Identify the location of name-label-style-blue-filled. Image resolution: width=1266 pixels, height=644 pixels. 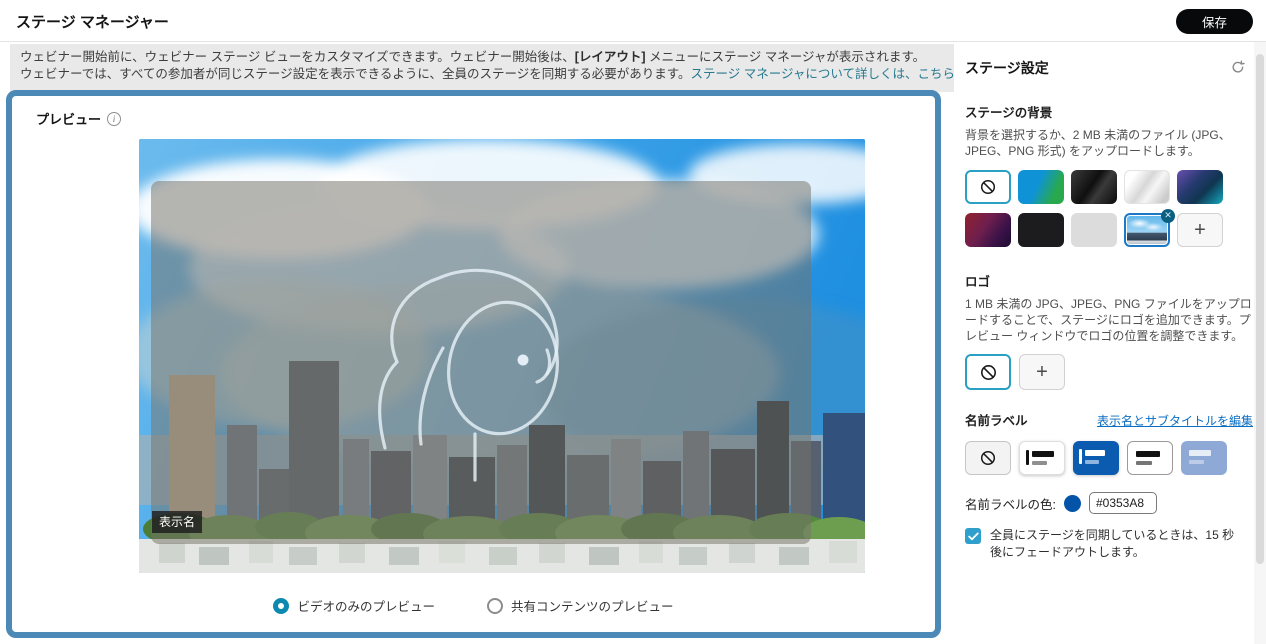
(1096, 458).